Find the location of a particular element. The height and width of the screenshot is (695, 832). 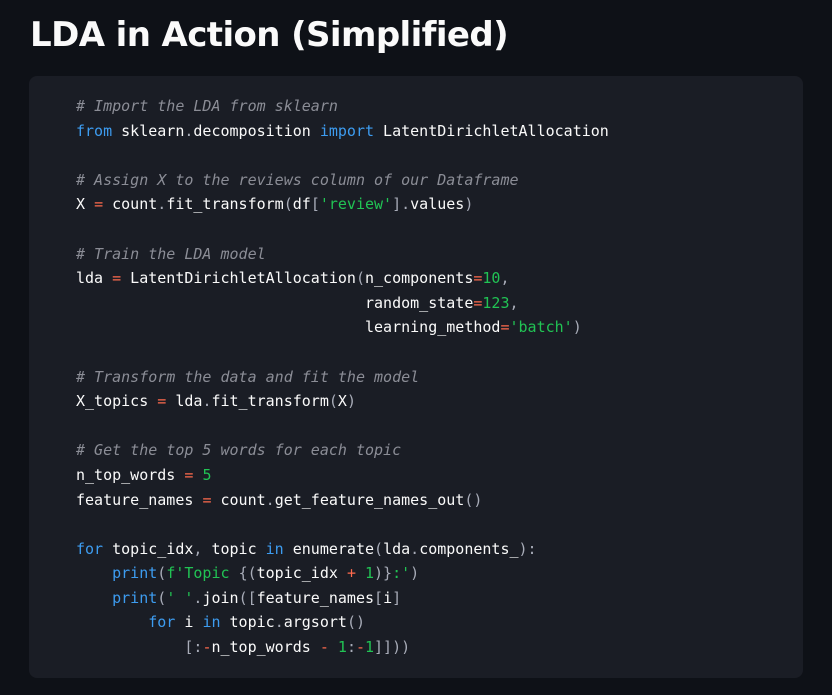

code-token-name: argsort is located at coordinates (315, 622).